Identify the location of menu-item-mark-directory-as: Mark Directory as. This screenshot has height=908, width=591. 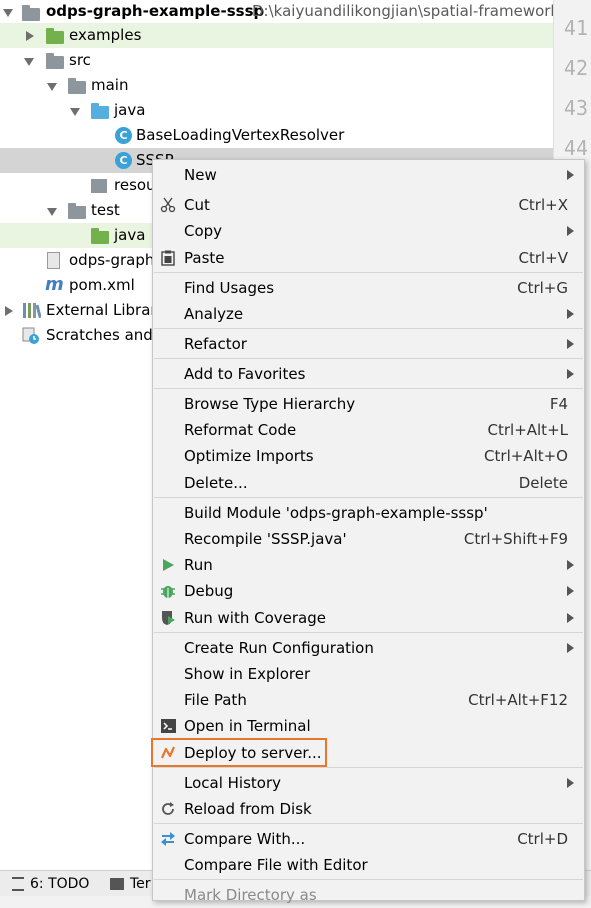
(368, 895).